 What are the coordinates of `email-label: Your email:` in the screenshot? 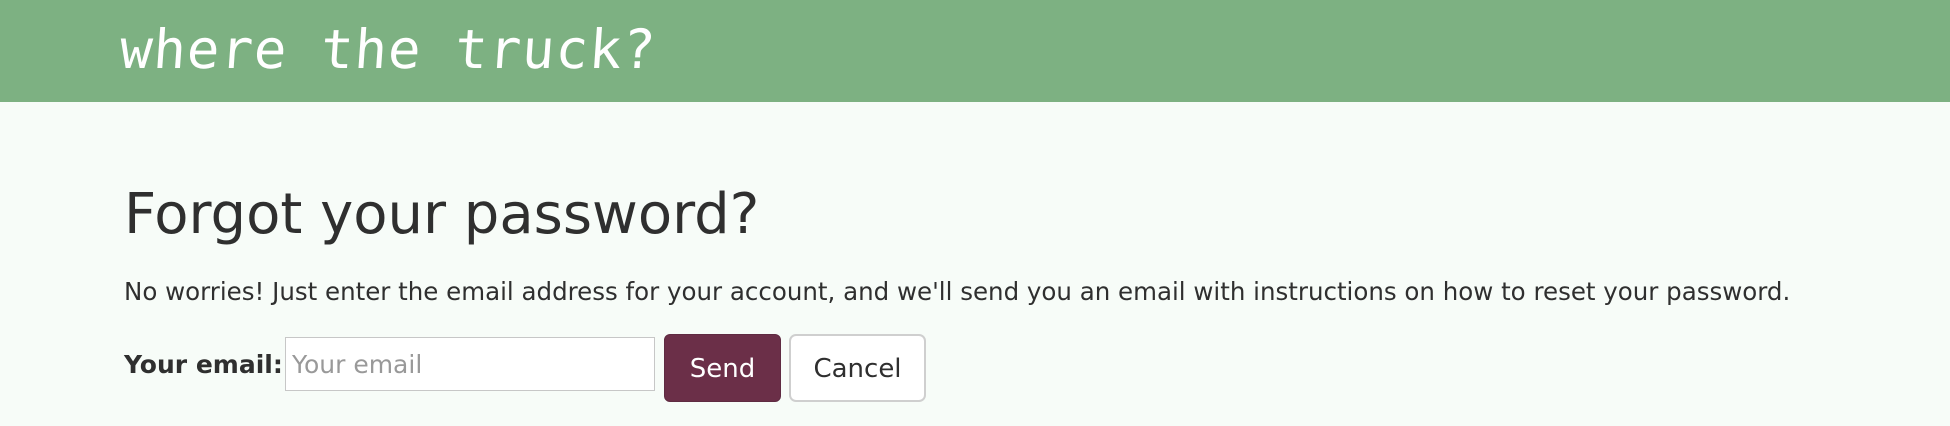 It's located at (203, 364).